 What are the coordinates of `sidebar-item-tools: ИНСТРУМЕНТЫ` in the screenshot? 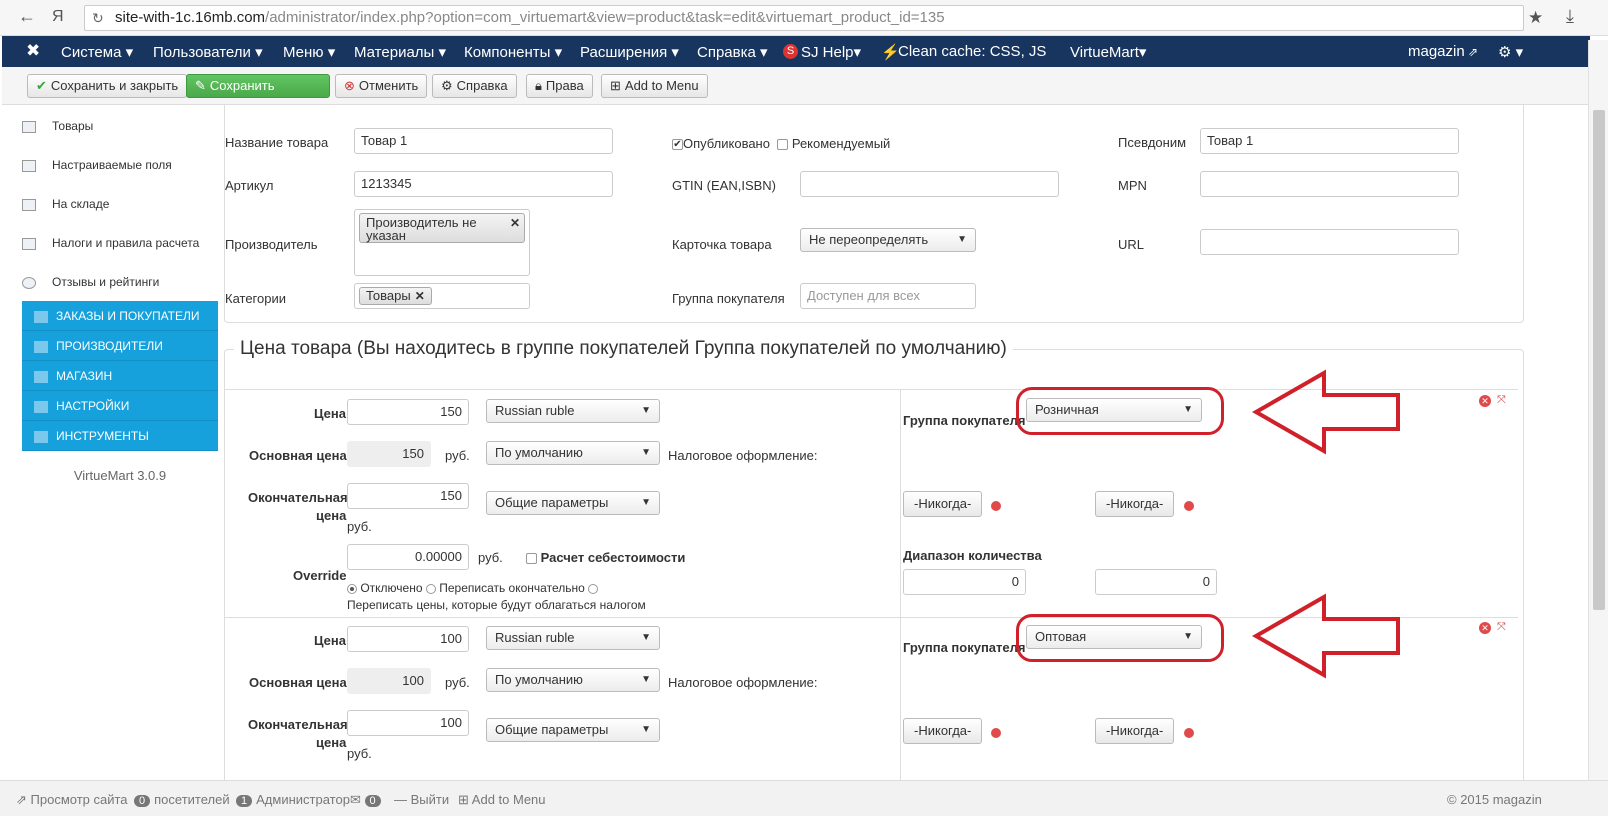 It's located at (120, 436).